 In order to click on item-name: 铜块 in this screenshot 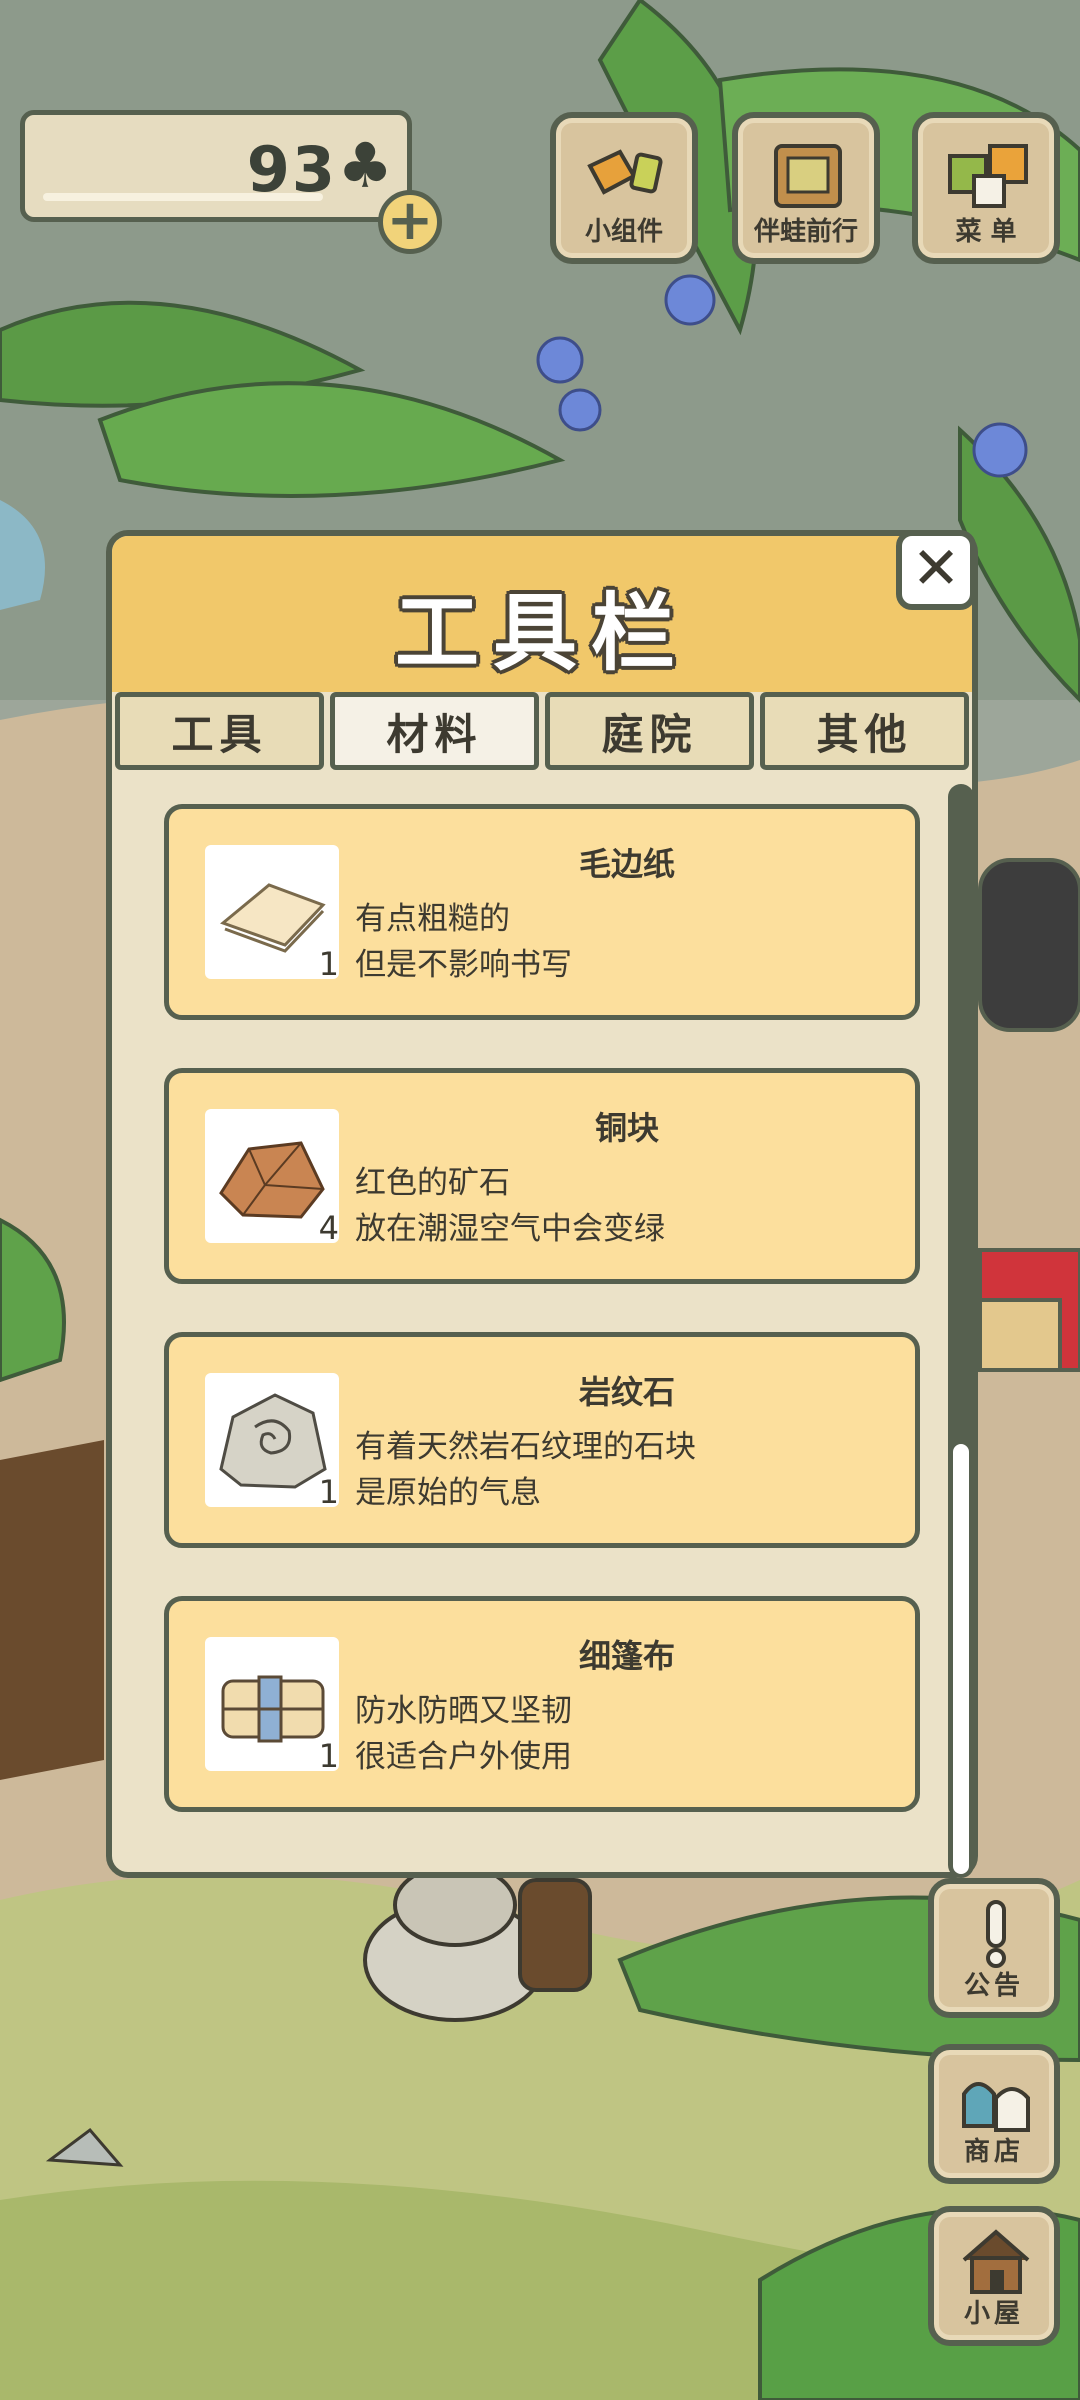, I will do `click(626, 1128)`.